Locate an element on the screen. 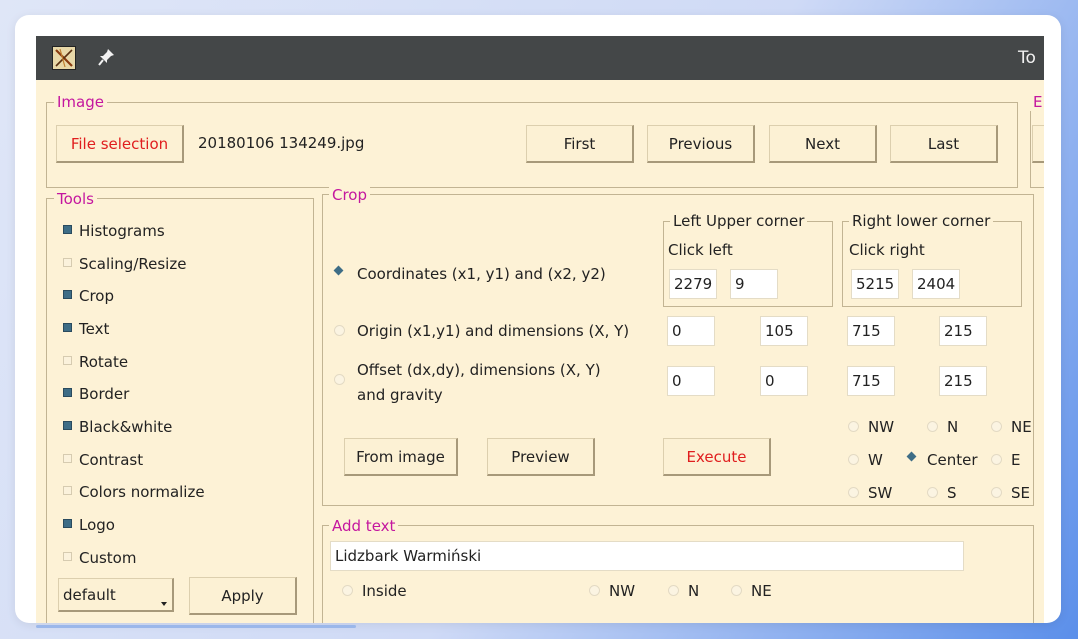 The height and width of the screenshot is (639, 1078). progress-indicator is located at coordinates (196, 626).